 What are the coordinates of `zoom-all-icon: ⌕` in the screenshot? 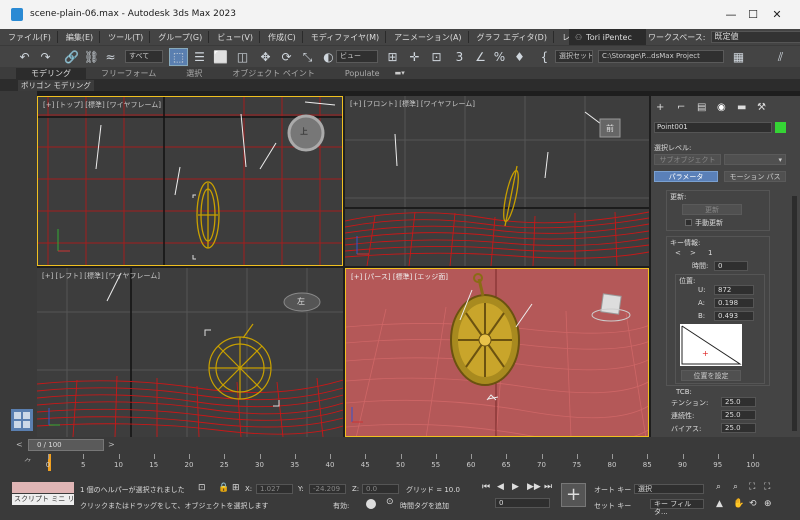 It's located at (735, 487).